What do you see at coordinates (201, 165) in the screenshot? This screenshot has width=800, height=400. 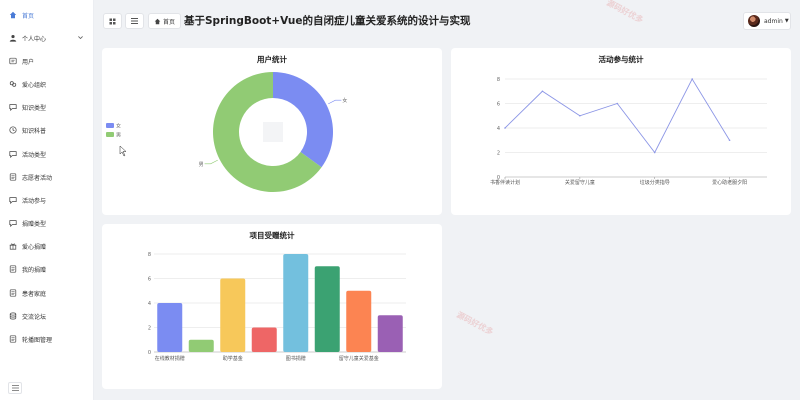 I see `pie-slice-label: 男` at bounding box center [201, 165].